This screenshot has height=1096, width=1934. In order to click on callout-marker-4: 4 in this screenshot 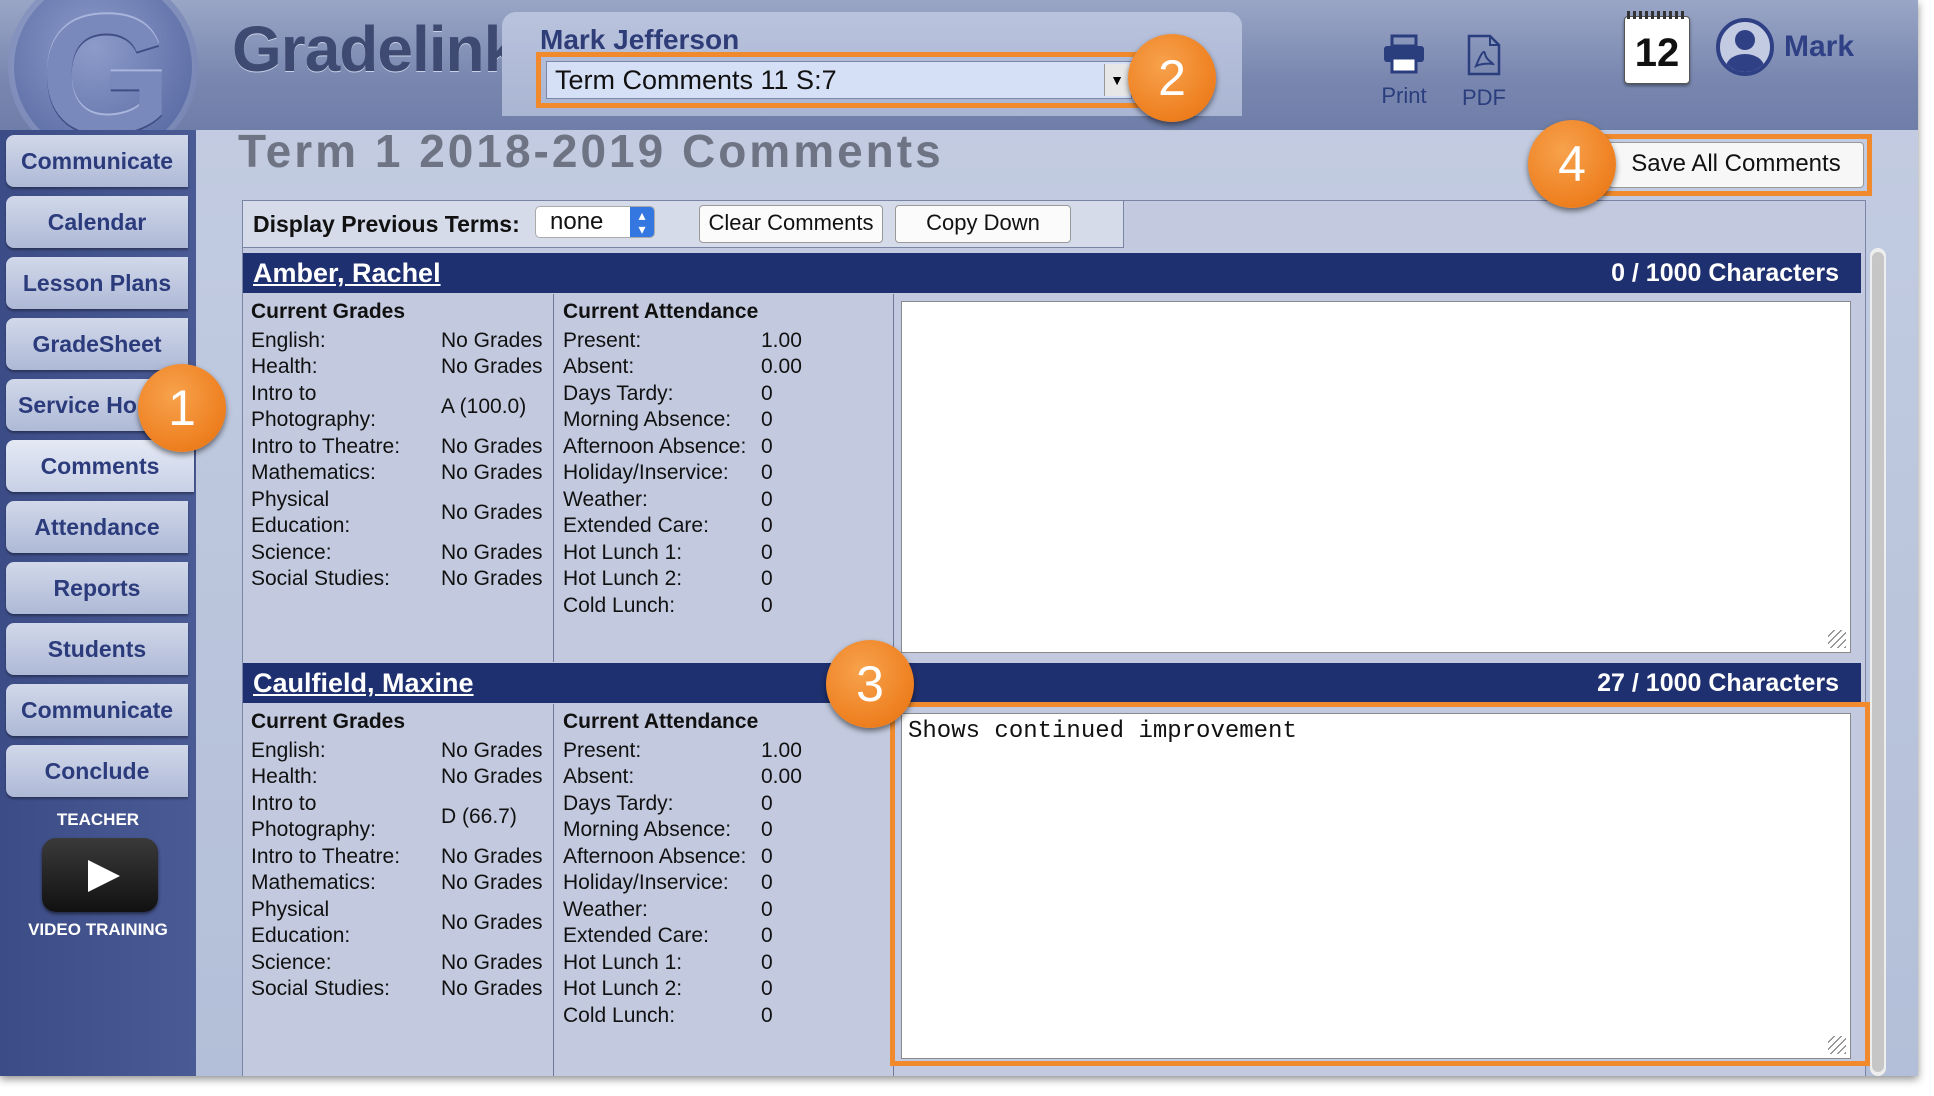, I will do `click(1572, 164)`.